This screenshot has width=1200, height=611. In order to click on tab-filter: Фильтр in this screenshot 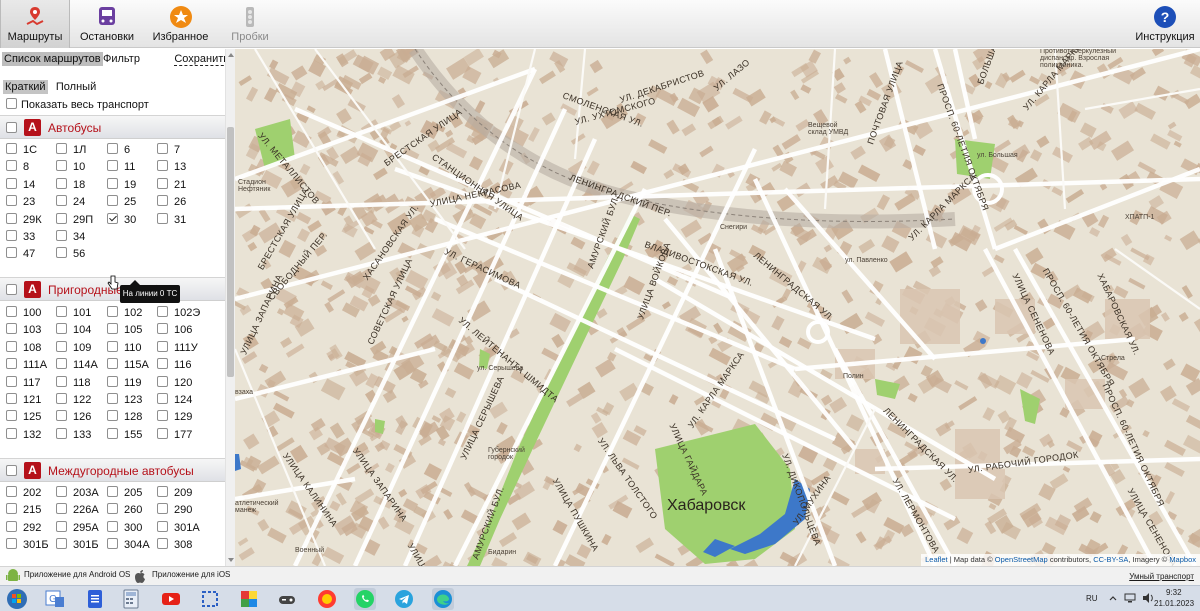, I will do `click(121, 59)`.